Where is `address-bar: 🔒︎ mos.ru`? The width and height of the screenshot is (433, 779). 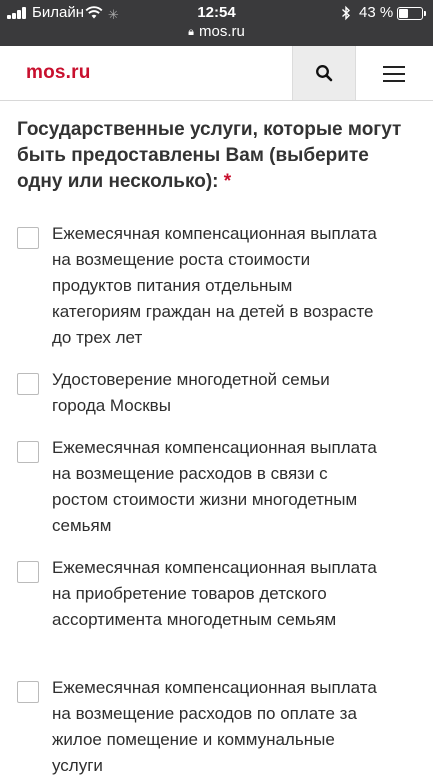 address-bar: 🔒︎ mos.ru is located at coordinates (216, 32).